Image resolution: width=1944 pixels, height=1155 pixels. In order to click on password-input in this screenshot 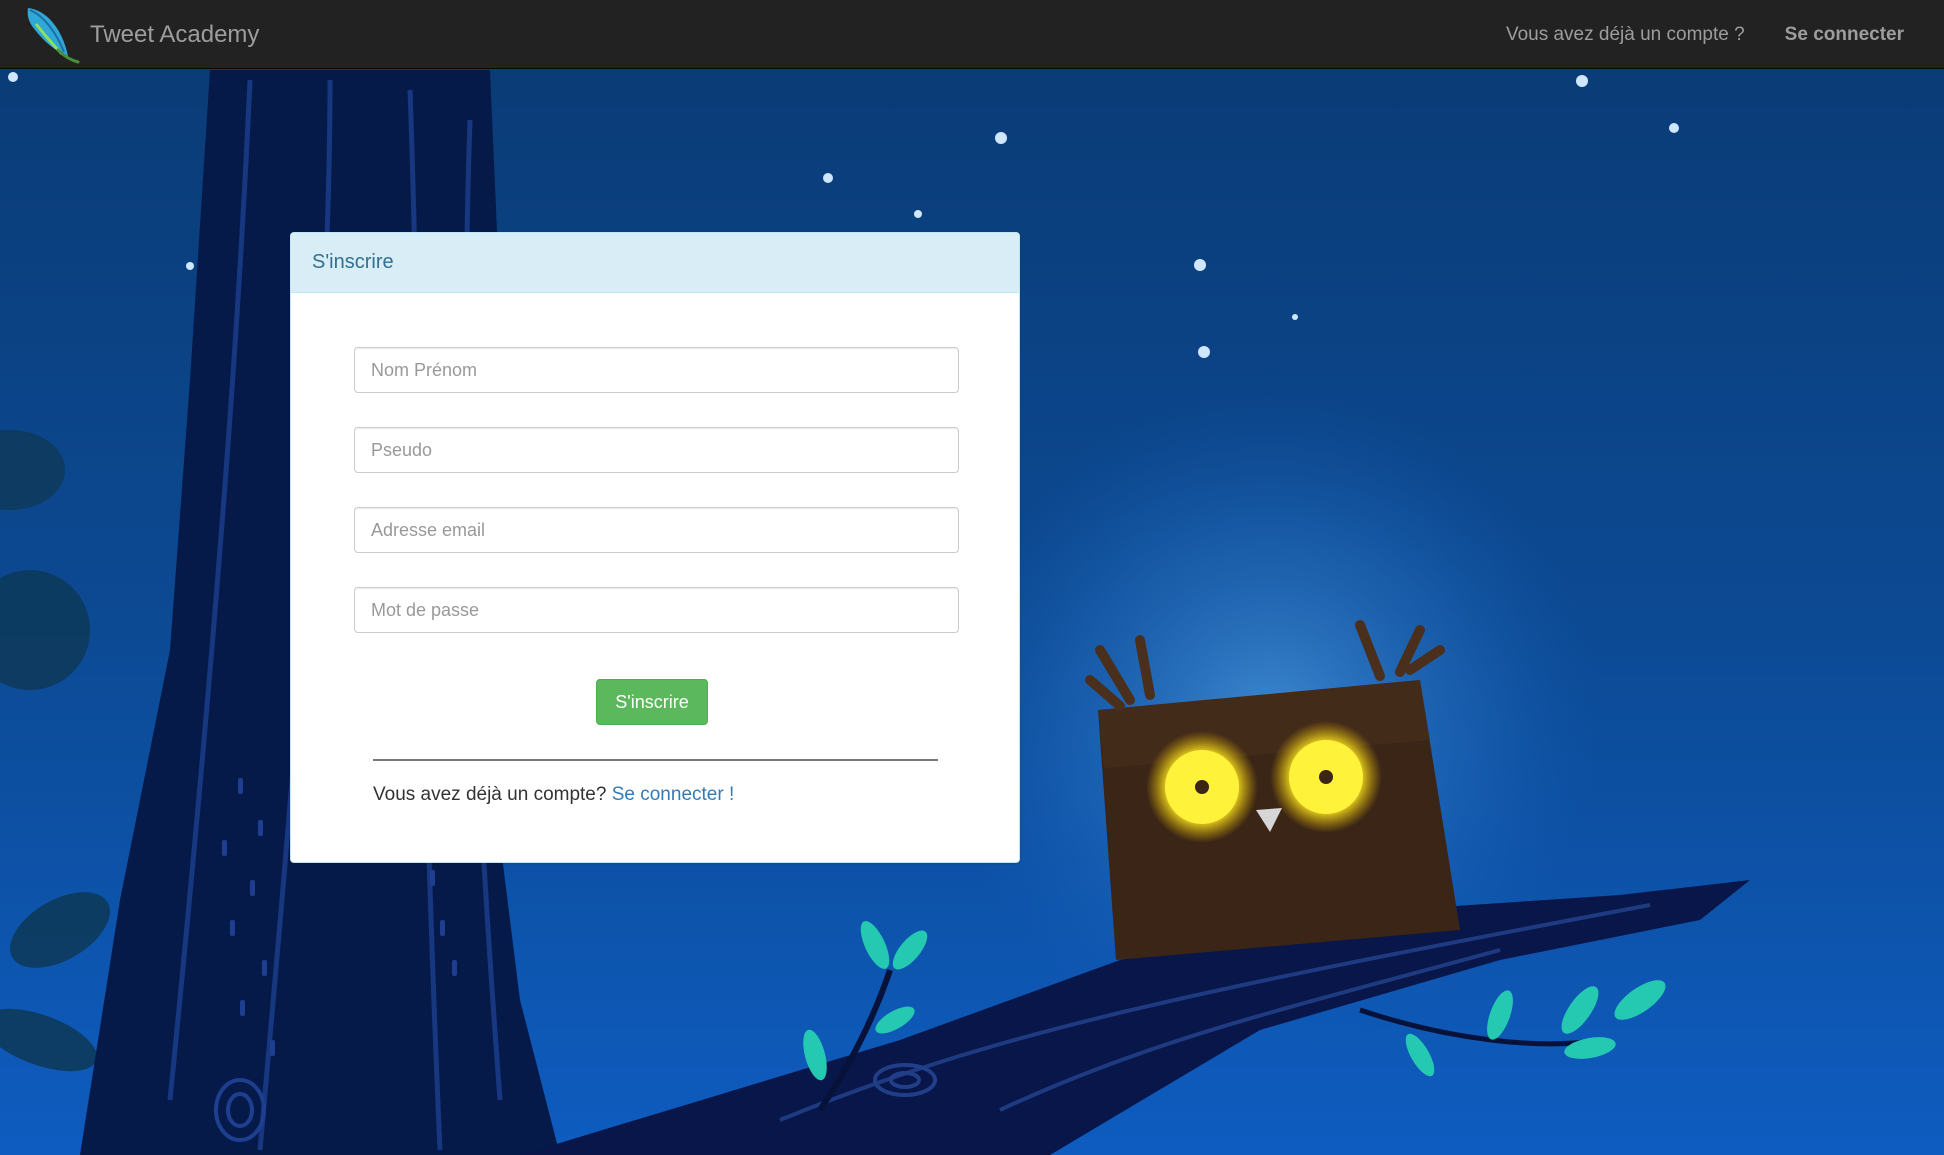, I will do `click(656, 610)`.